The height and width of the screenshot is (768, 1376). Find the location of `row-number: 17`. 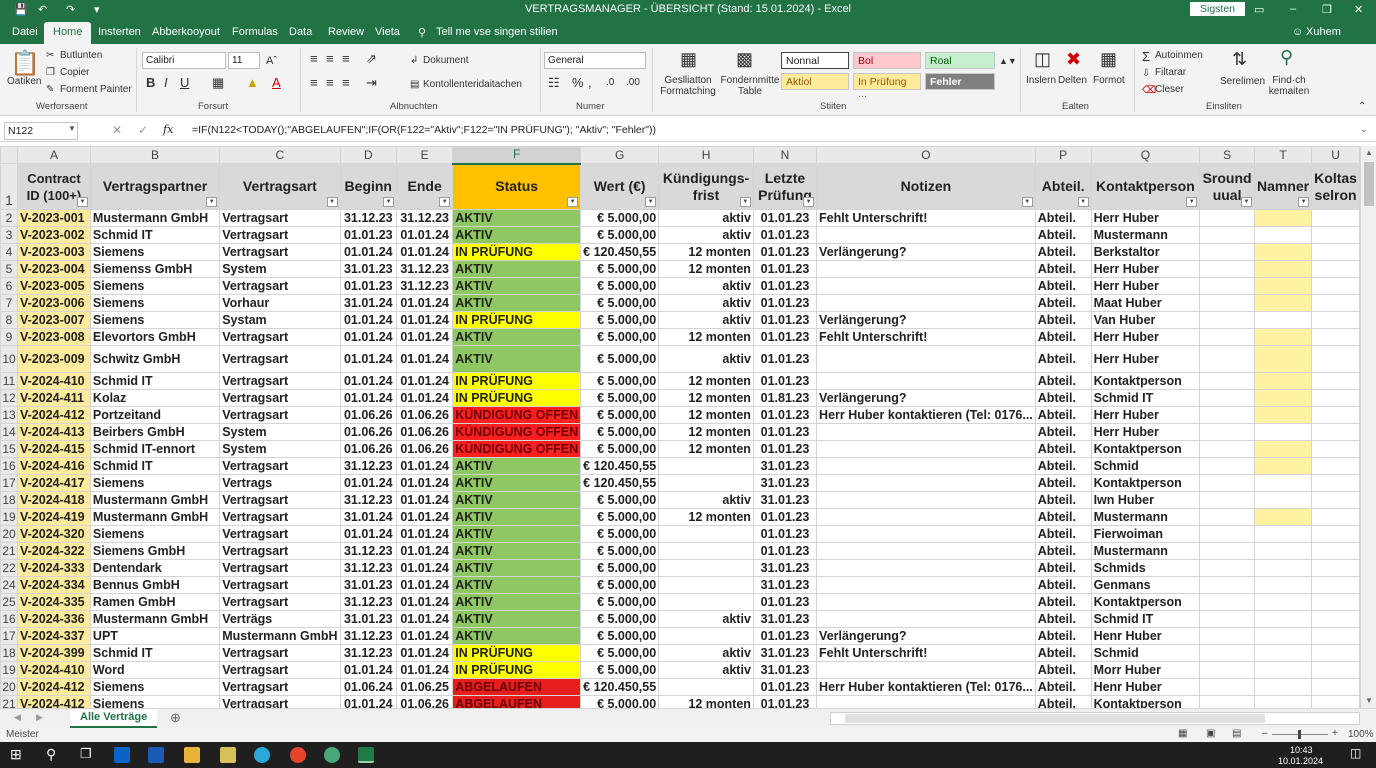

row-number: 17 is located at coordinates (9, 636).